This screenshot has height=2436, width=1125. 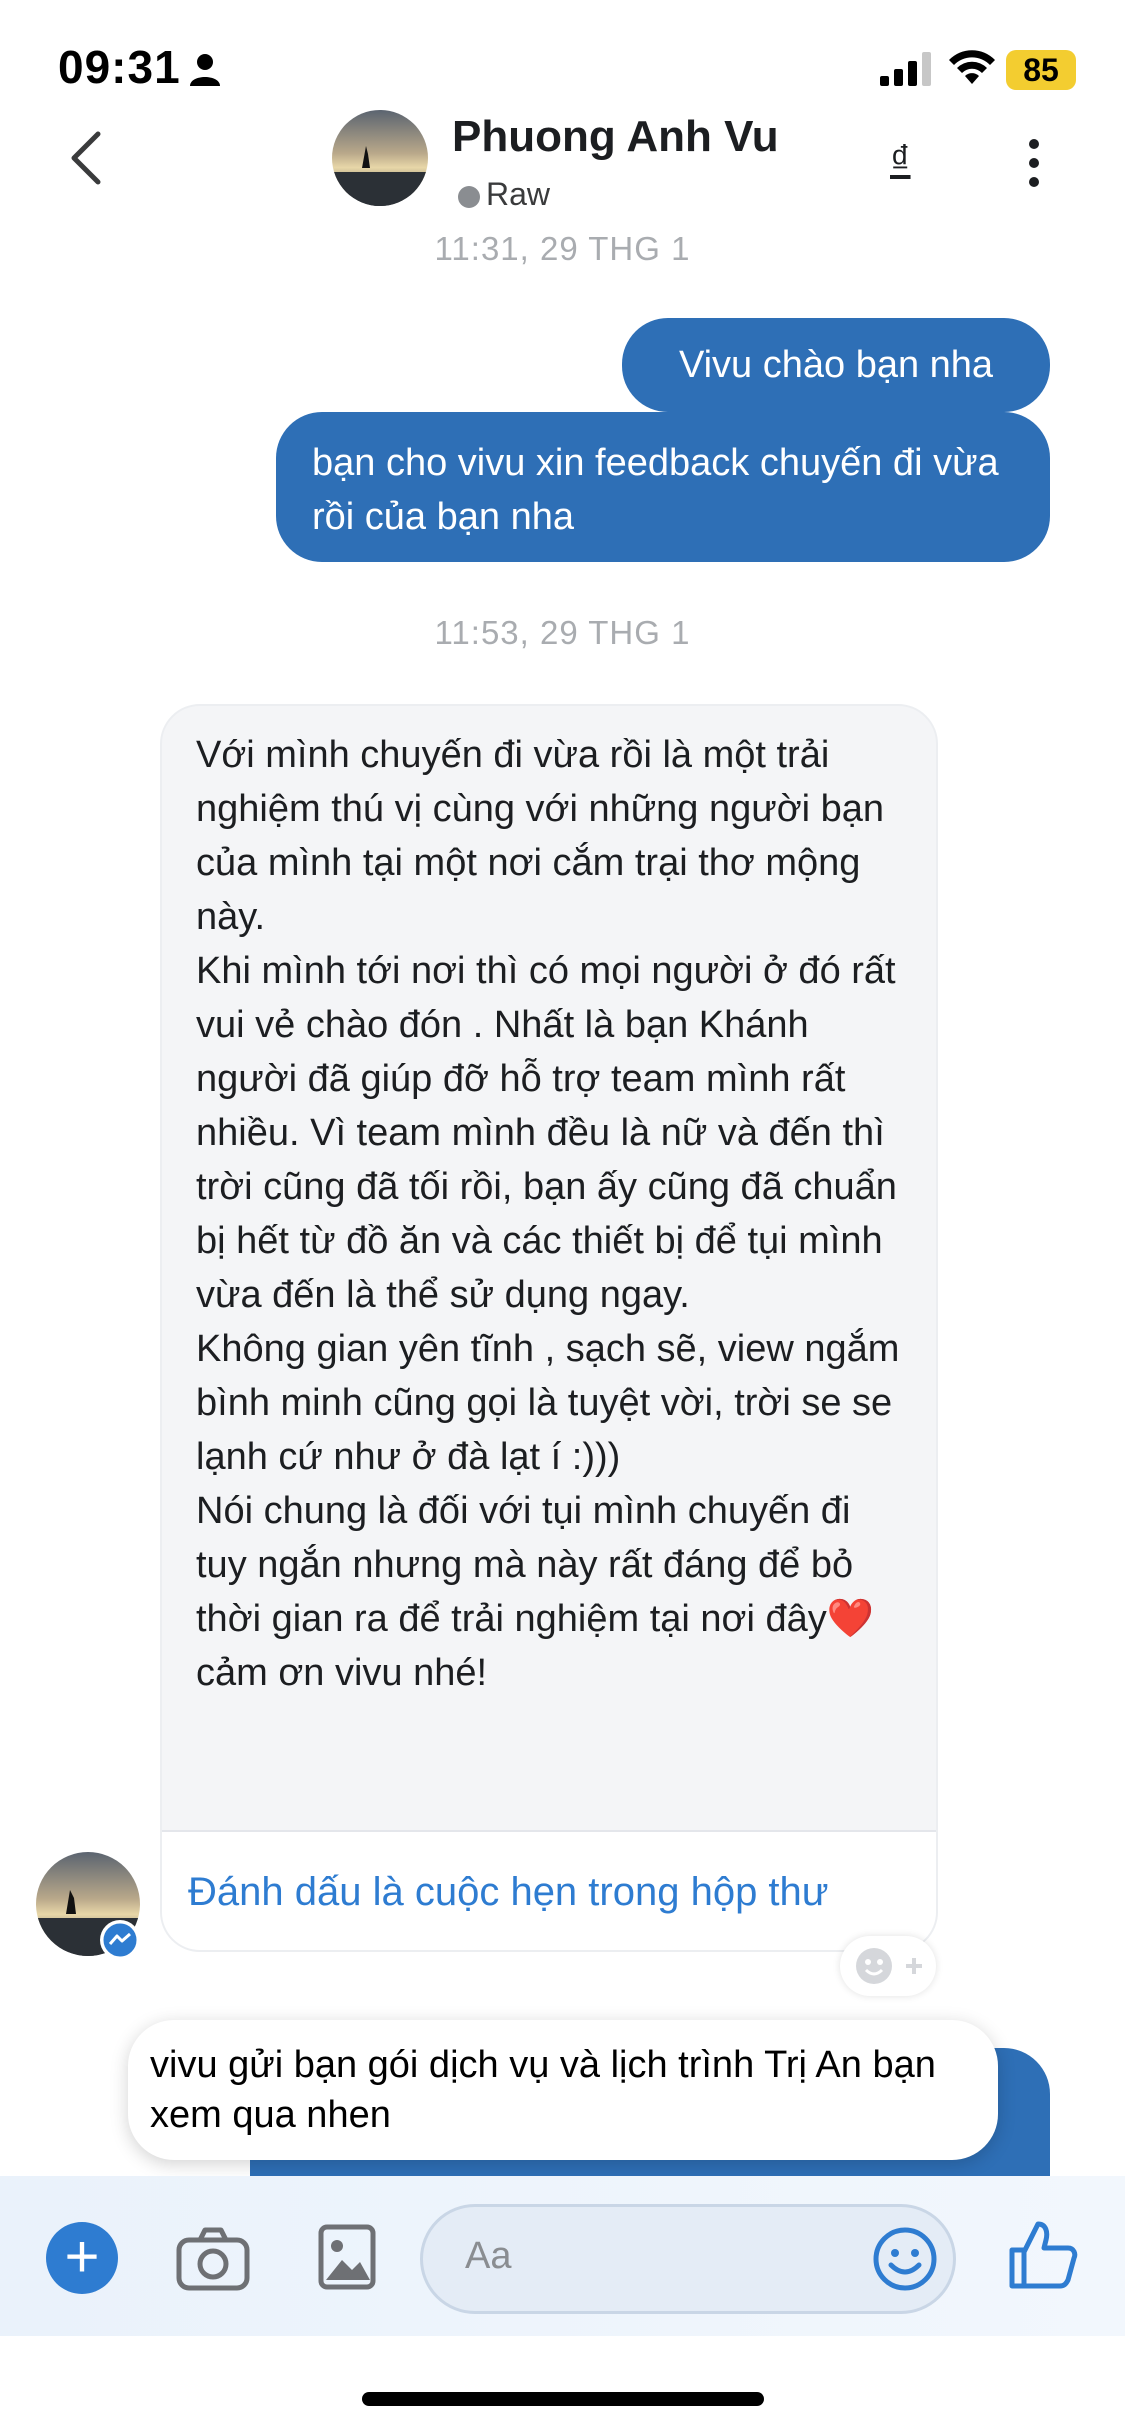 I want to click on contact-name: Phuong Anh Vu, so click(x=615, y=137).